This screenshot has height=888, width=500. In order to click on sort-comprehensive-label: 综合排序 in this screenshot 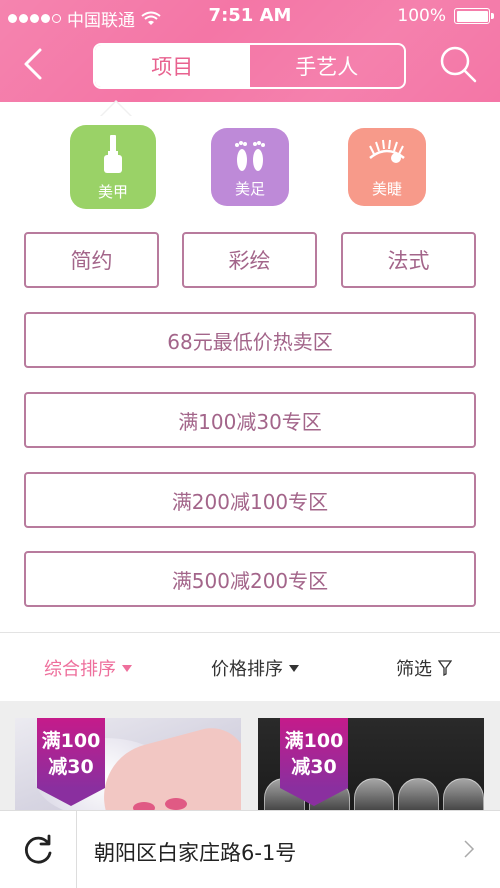, I will do `click(80, 669)`.